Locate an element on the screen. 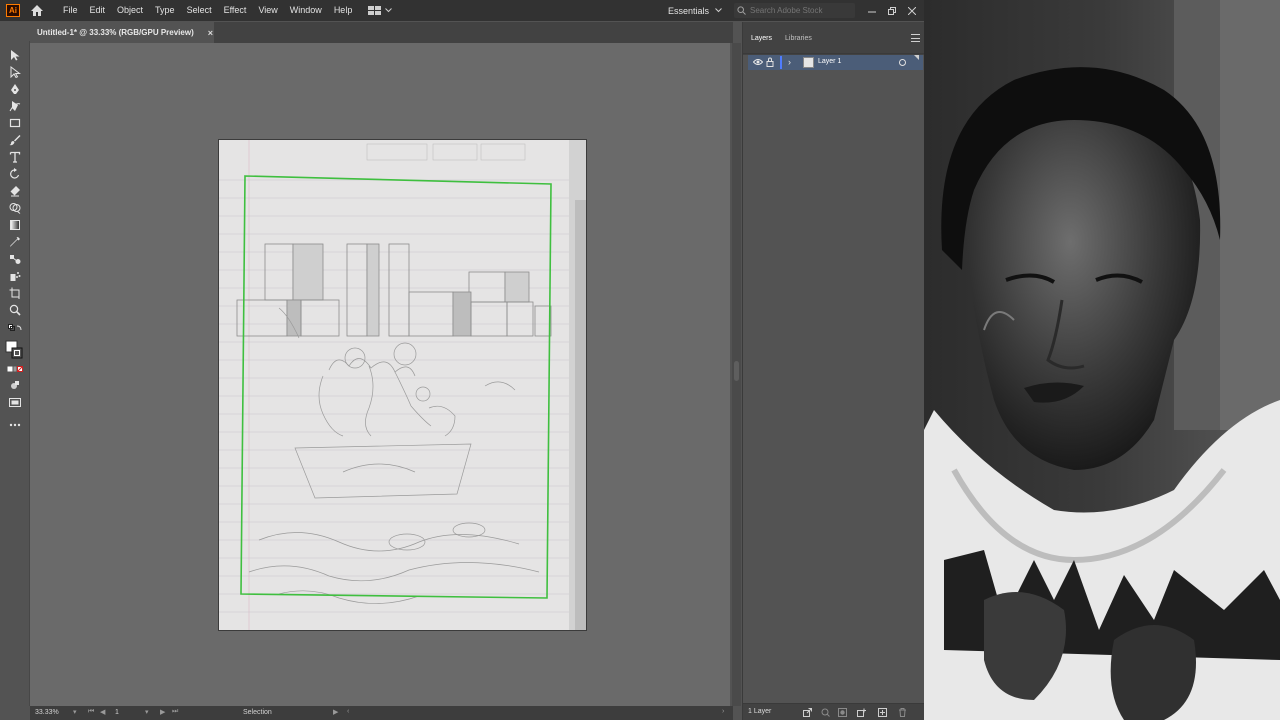 The height and width of the screenshot is (720, 1280). next-artboard-icon: ▶ is located at coordinates (162, 712).